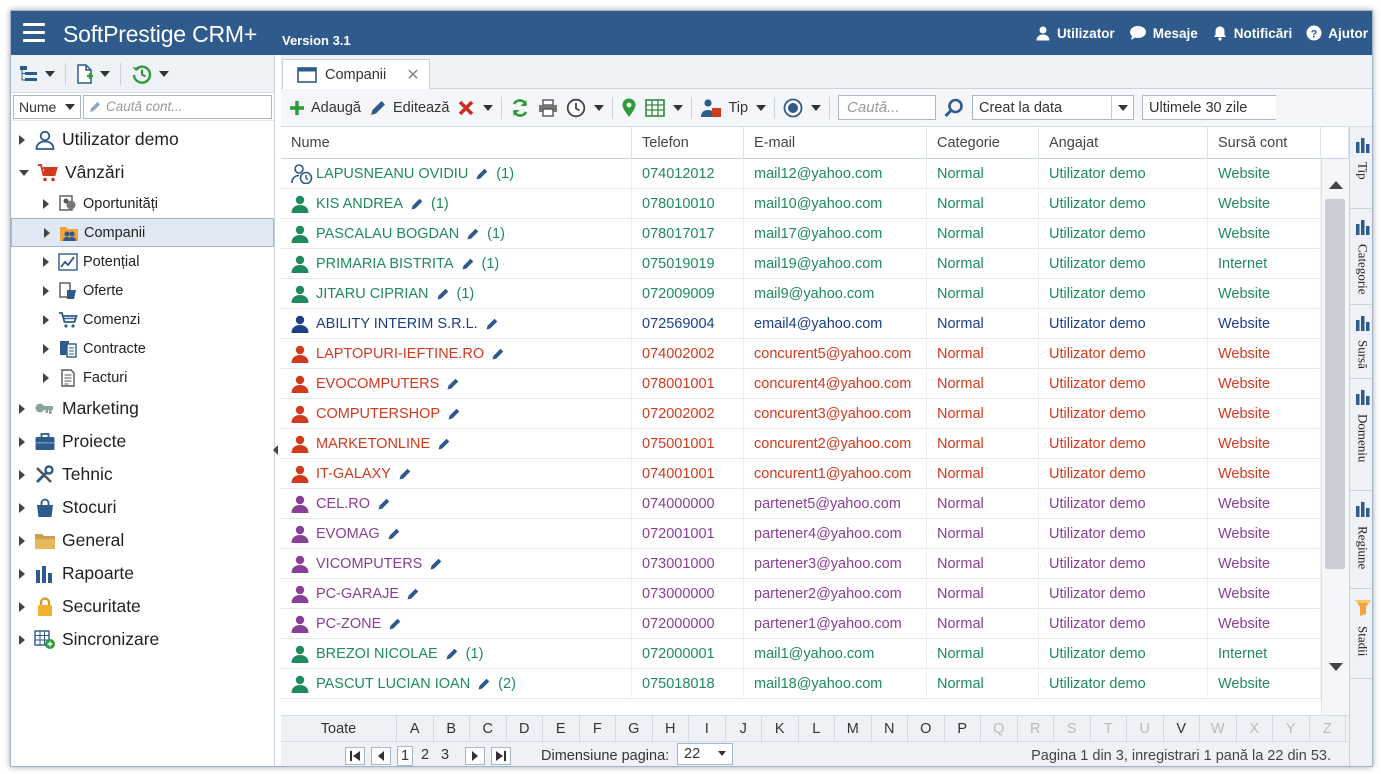 This screenshot has width=1381, height=774. I want to click on right-panel-5: Stadii, so click(1361, 634).